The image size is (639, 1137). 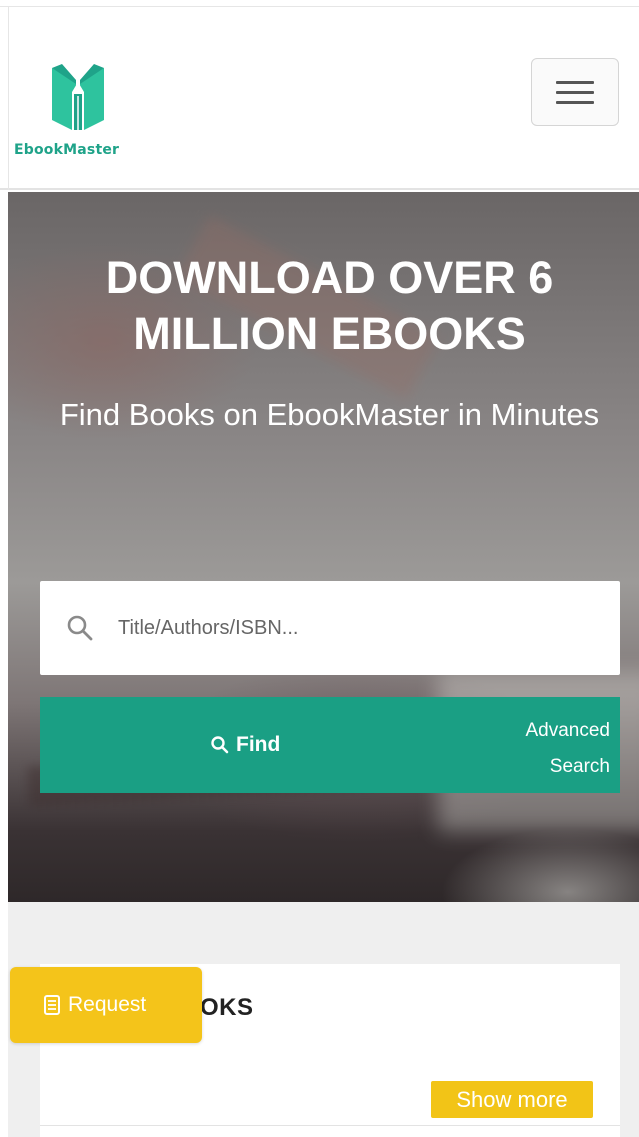 What do you see at coordinates (512, 1099) in the screenshot?
I see `show-more-button: Show more` at bounding box center [512, 1099].